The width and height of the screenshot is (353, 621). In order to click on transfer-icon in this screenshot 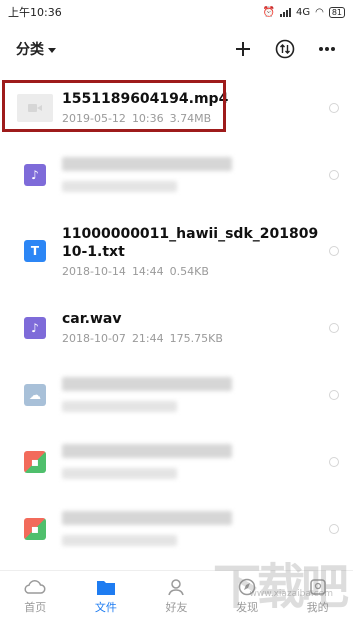, I will do `click(285, 49)`.